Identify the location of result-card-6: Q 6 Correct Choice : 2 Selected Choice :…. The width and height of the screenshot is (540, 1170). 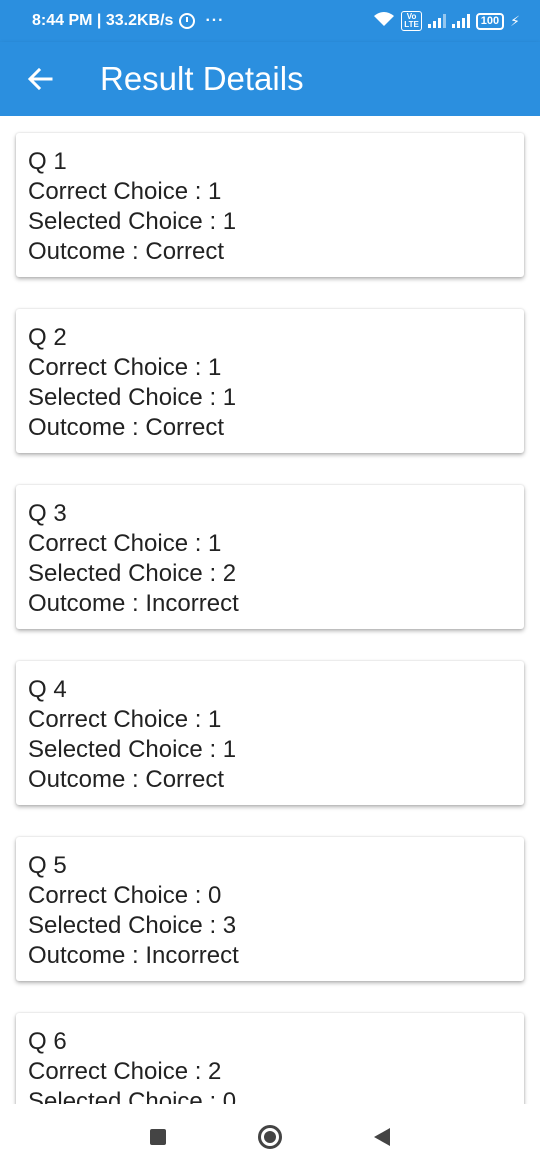
(270, 1058).